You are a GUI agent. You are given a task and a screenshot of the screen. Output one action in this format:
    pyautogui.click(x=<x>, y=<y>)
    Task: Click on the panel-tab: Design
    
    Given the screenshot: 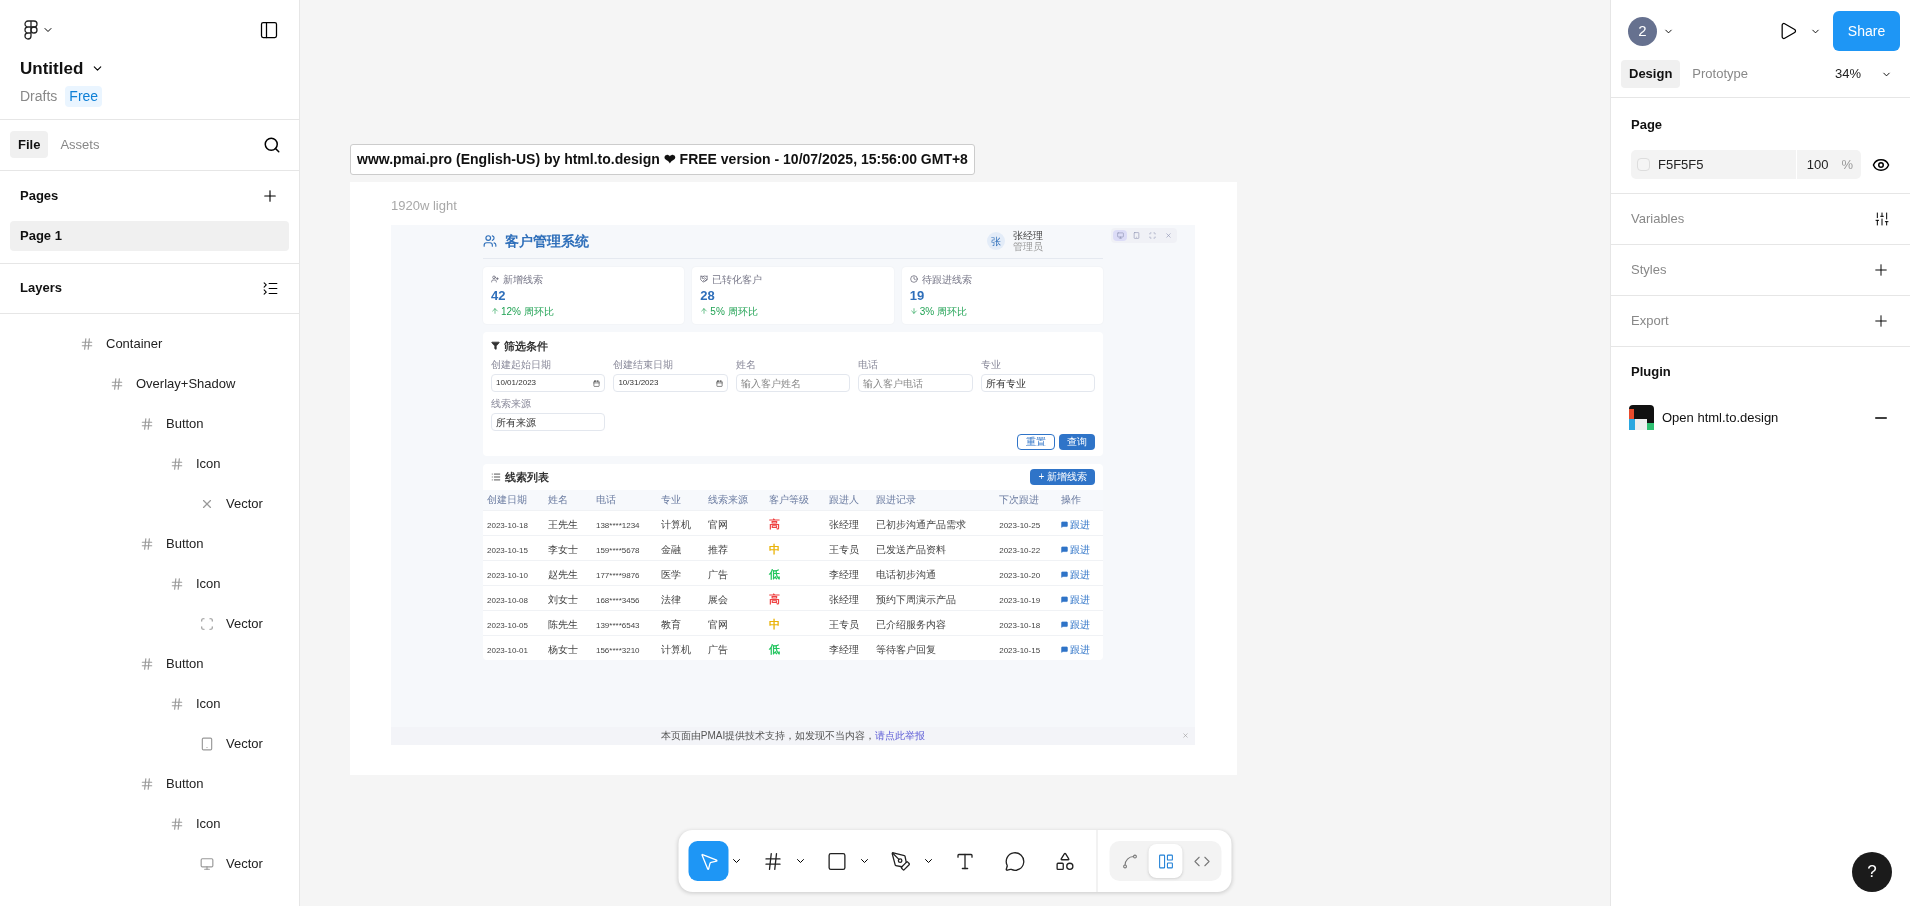 What is the action you would take?
    pyautogui.click(x=1651, y=74)
    